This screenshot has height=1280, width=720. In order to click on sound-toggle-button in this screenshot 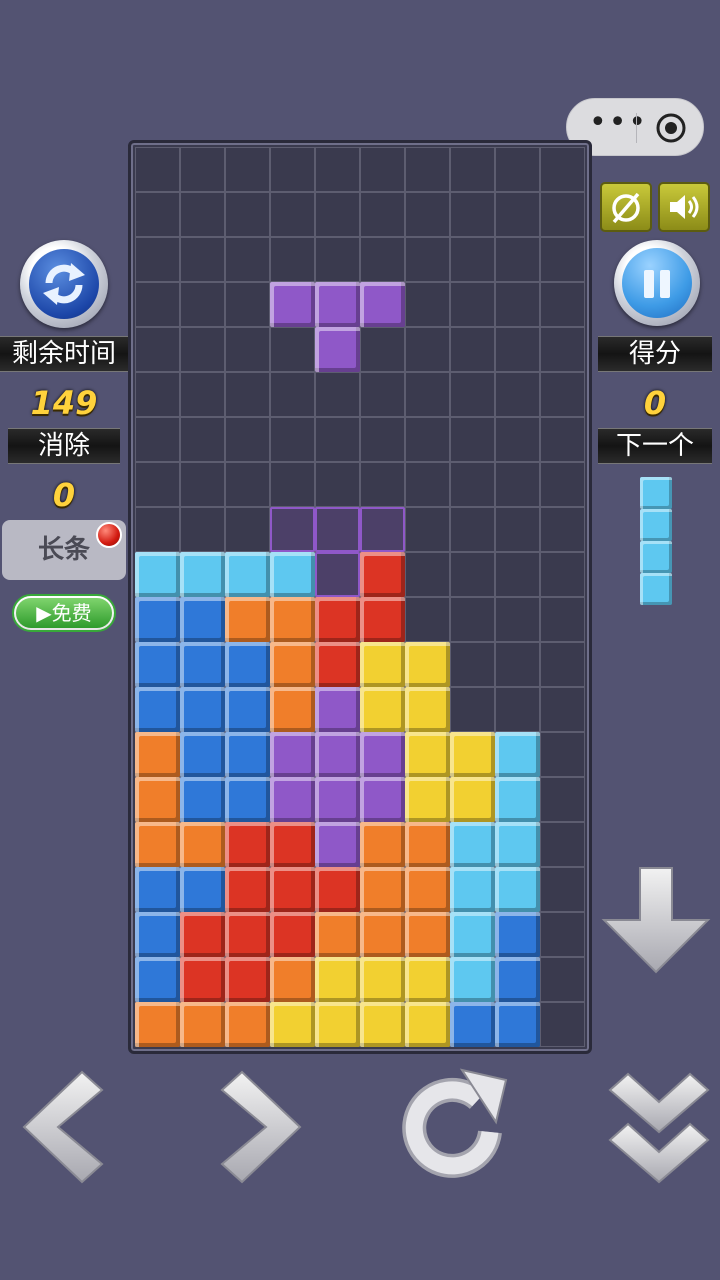, I will do `click(684, 207)`.